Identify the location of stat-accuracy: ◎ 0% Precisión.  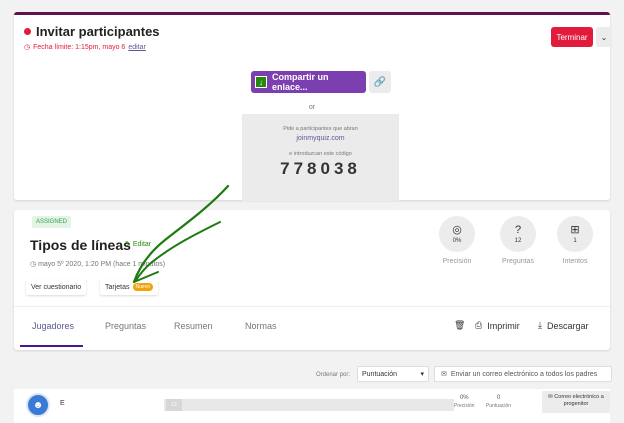
(457, 240).